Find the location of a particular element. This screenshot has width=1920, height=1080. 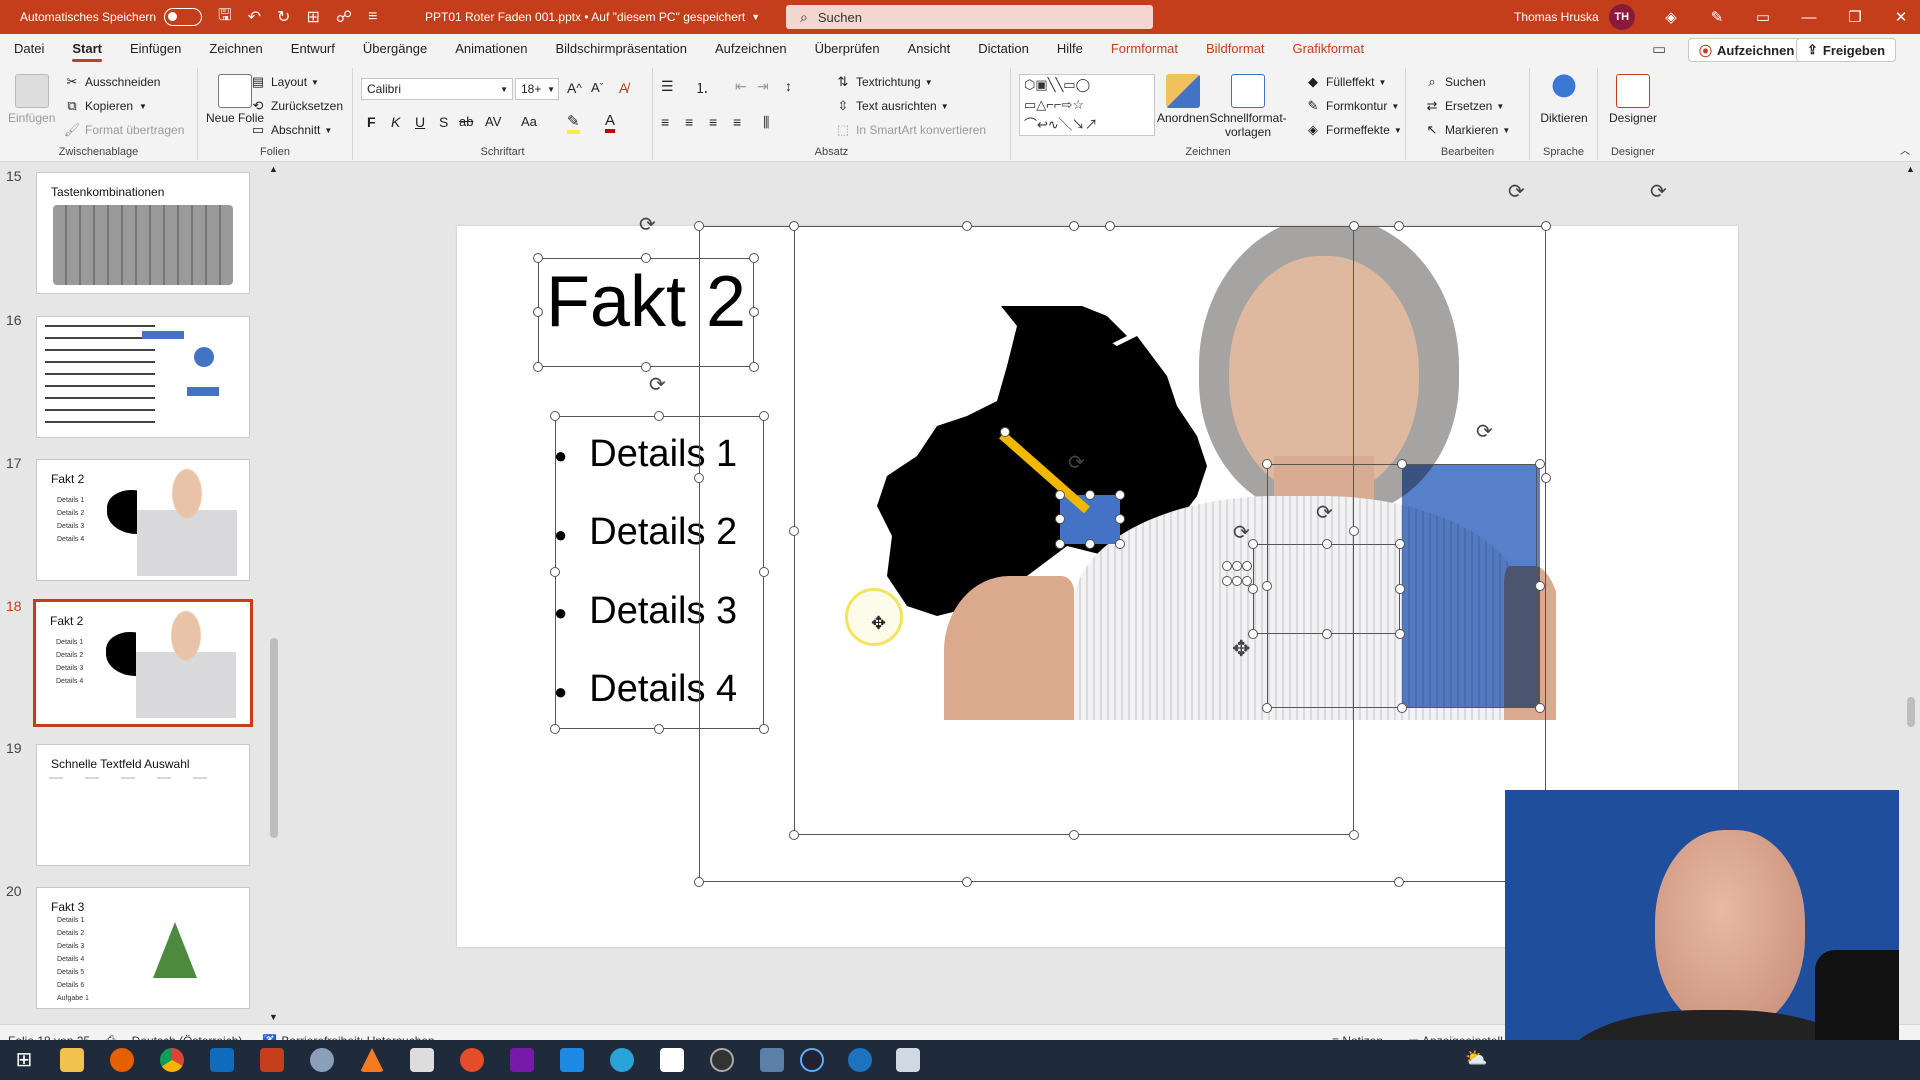

font-size-select: 18+ ▼ is located at coordinates (537, 89).